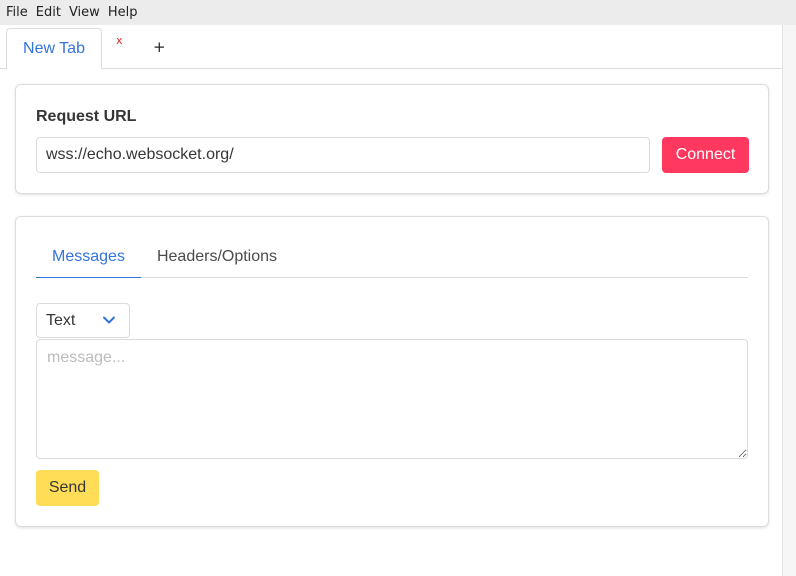  I want to click on add-tab-button: +, so click(159, 47).